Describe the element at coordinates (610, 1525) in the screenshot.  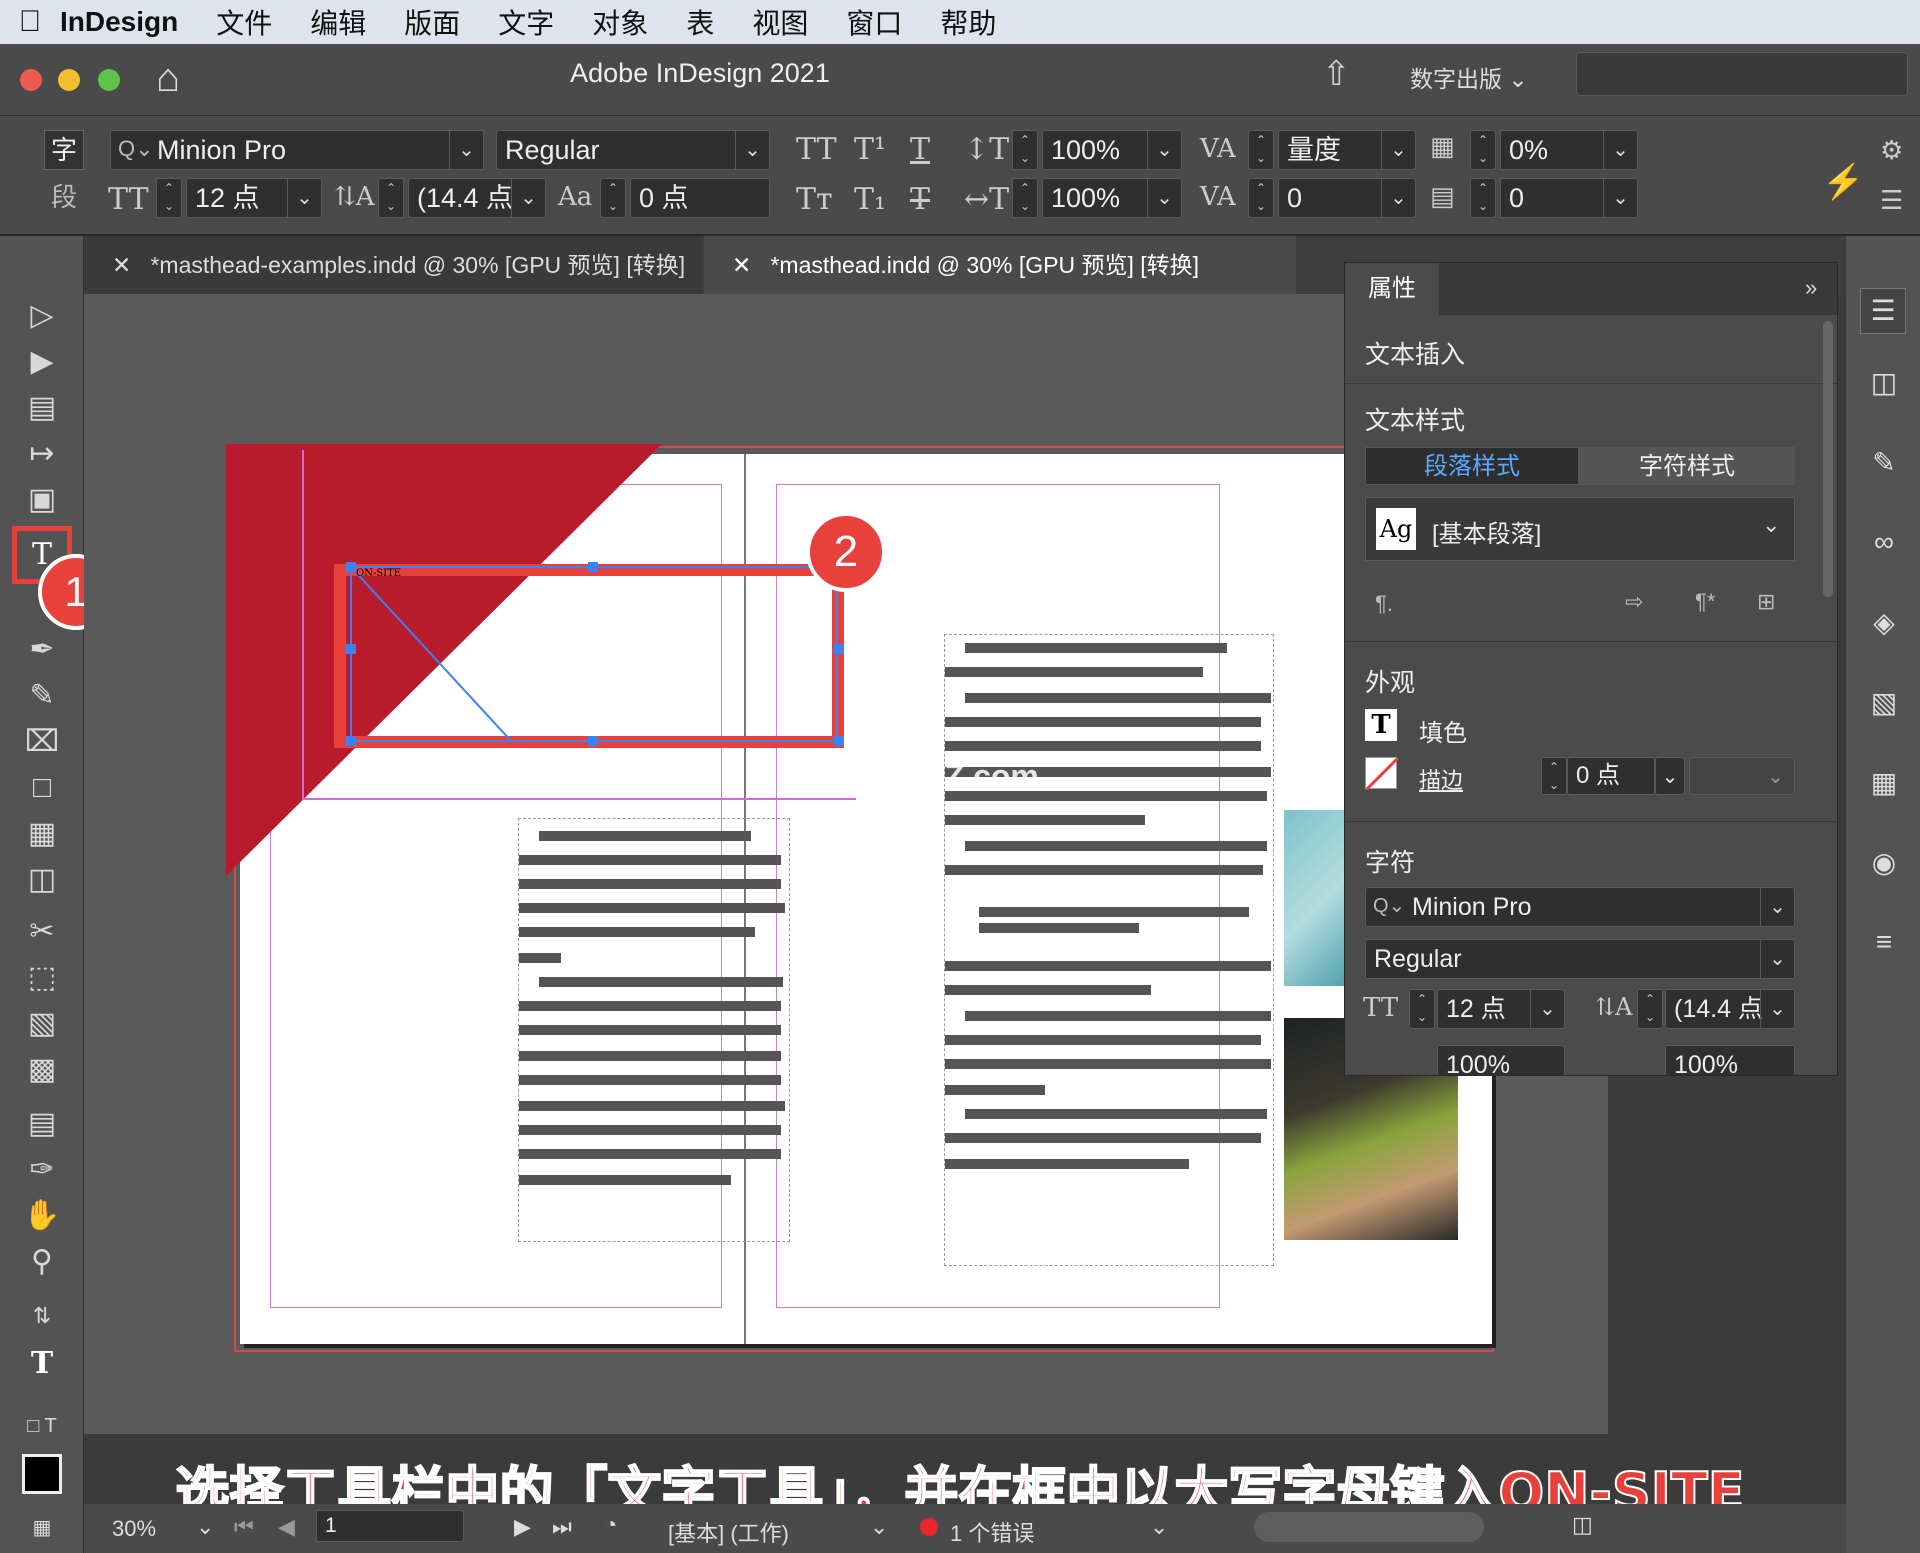
I see `preflight-profile-icon: ◔` at that location.